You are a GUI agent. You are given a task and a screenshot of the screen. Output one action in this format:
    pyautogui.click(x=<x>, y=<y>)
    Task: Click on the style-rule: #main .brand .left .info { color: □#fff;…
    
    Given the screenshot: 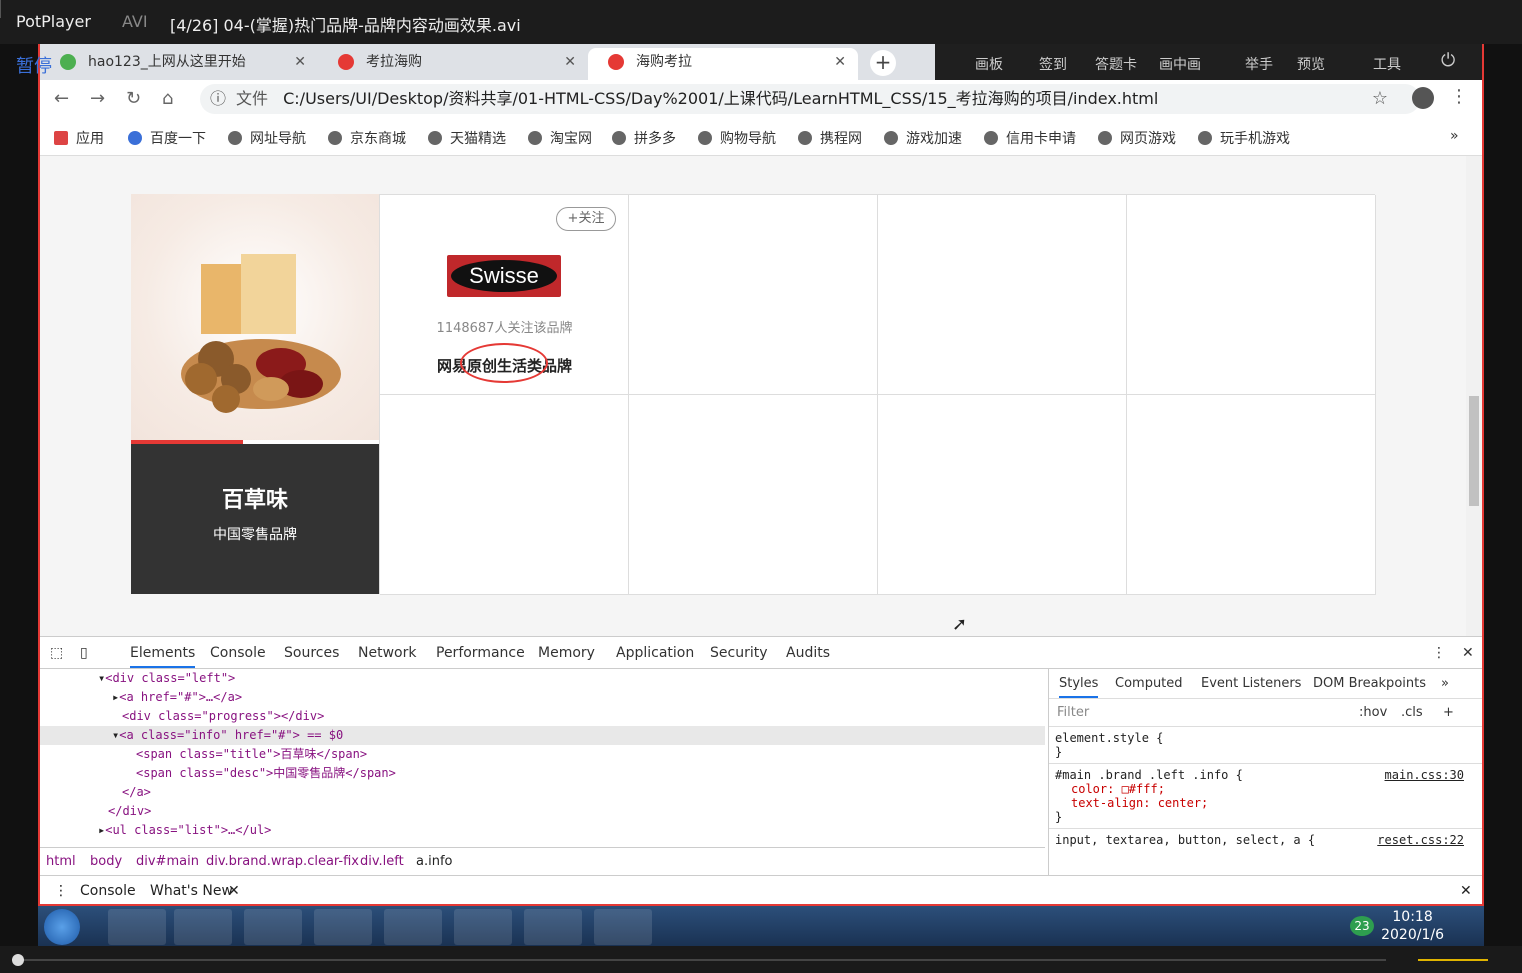 What is the action you would take?
    pyautogui.click(x=1265, y=796)
    